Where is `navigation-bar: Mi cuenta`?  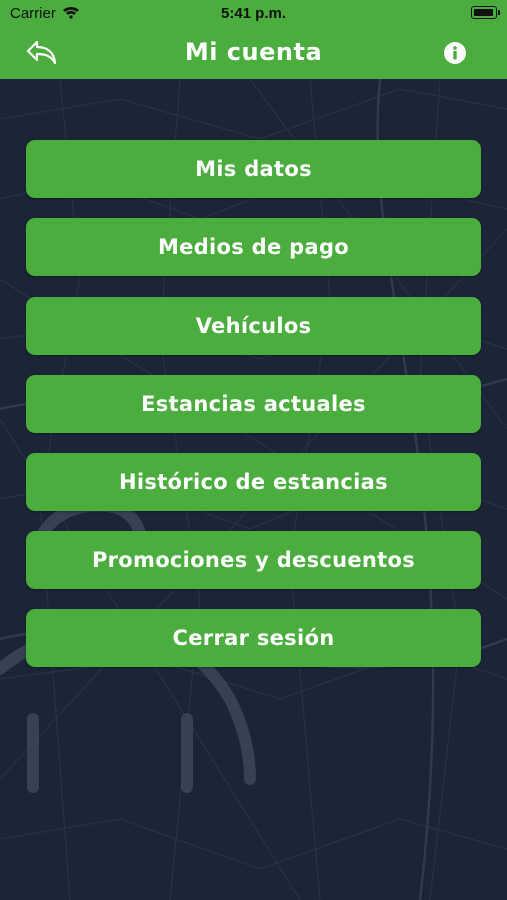 navigation-bar: Mi cuenta is located at coordinates (253, 53).